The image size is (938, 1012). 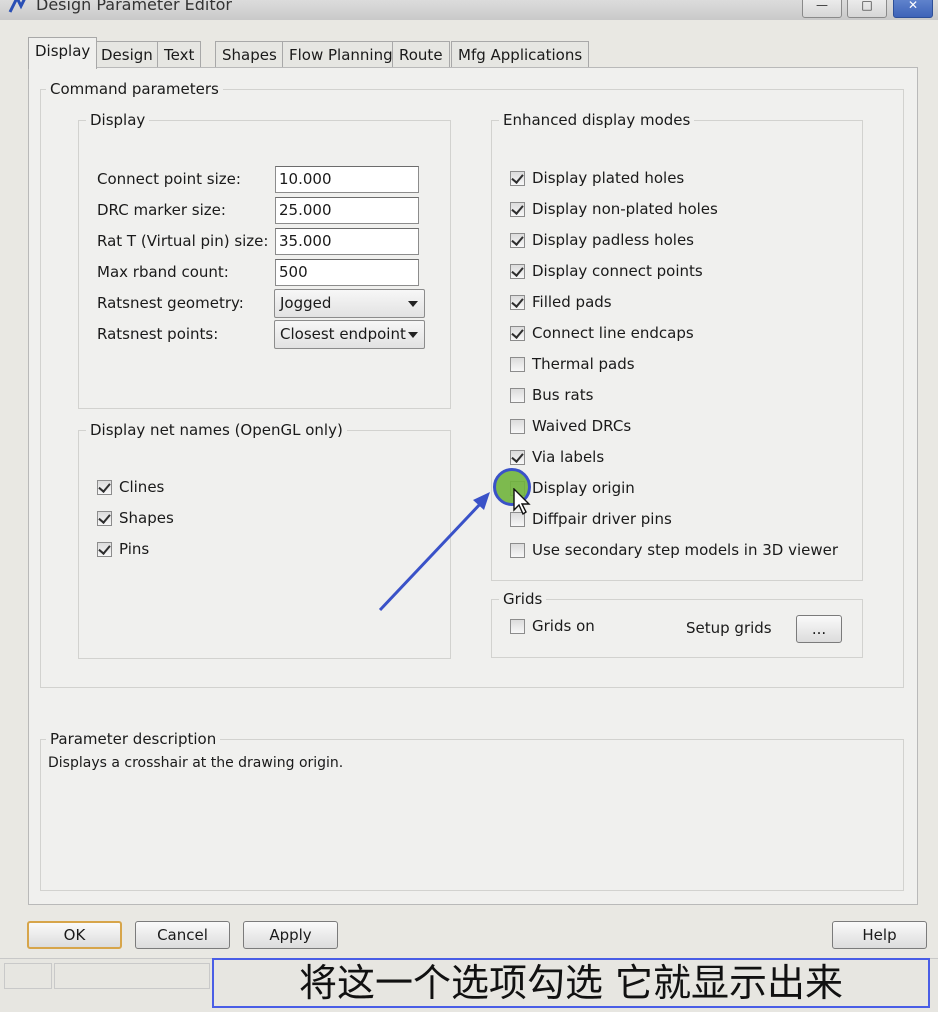 I want to click on net-names-shapes-checkbox, so click(x=104, y=518).